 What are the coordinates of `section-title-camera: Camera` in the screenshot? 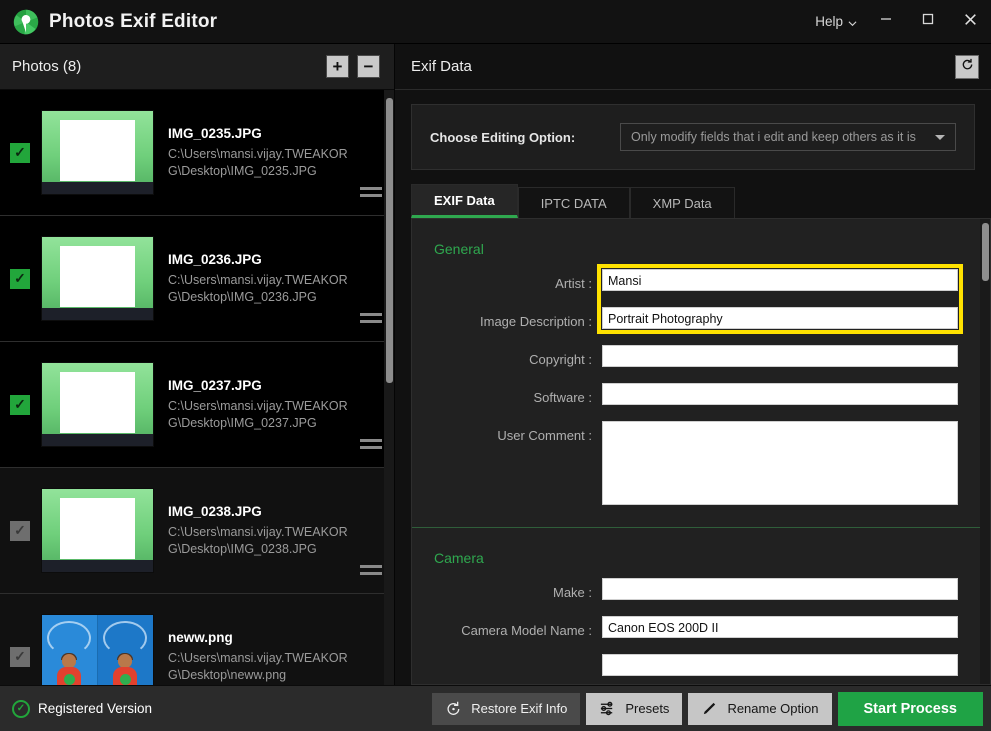 It's located at (459, 558).